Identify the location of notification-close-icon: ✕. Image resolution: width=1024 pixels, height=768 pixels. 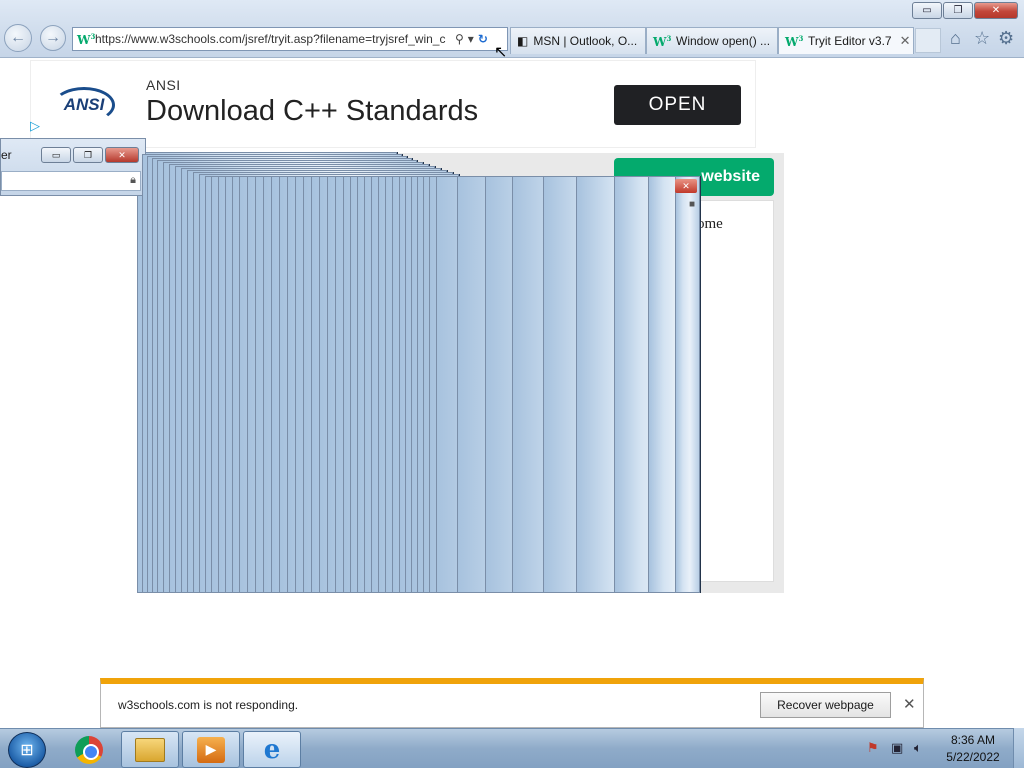
(909, 704).